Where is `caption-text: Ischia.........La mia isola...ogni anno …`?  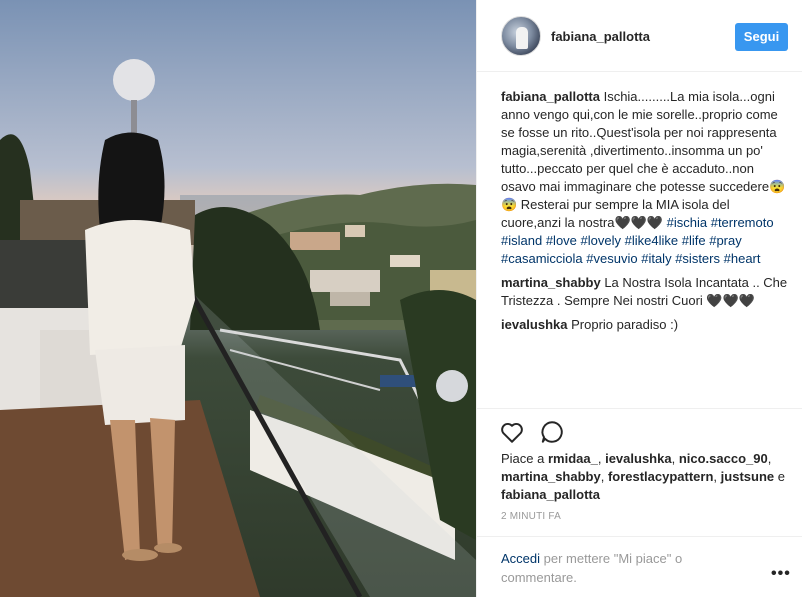
caption-text: Ischia.........La mia isola...ogni anno … is located at coordinates (643, 159).